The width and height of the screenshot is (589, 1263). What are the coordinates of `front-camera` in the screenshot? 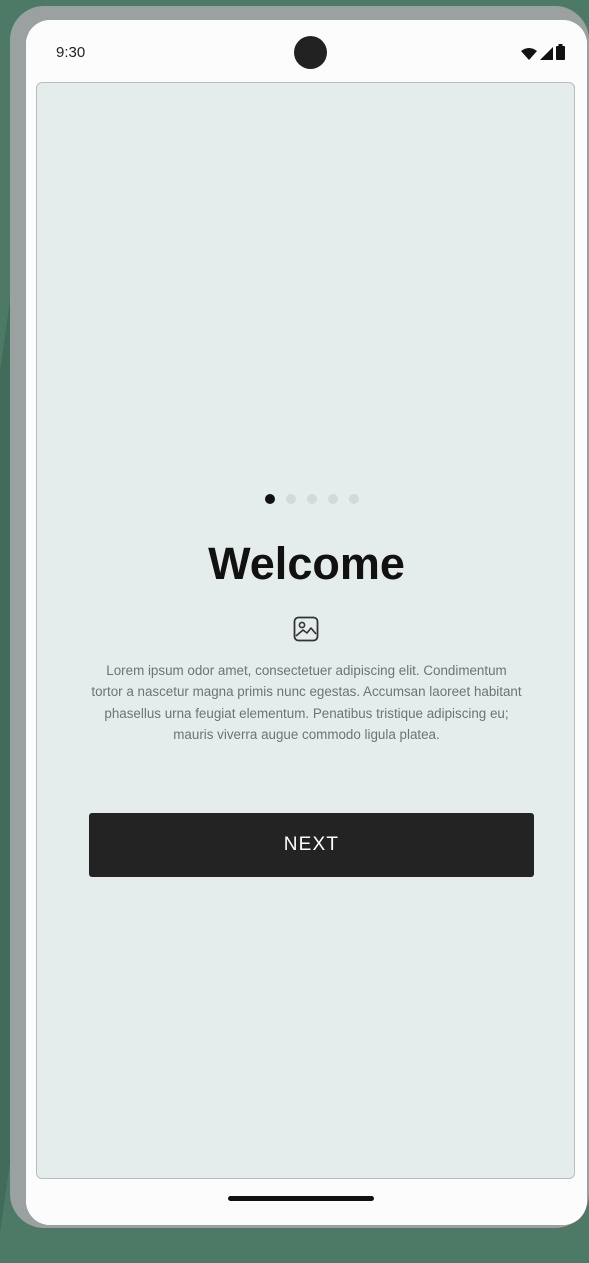 It's located at (310, 52).